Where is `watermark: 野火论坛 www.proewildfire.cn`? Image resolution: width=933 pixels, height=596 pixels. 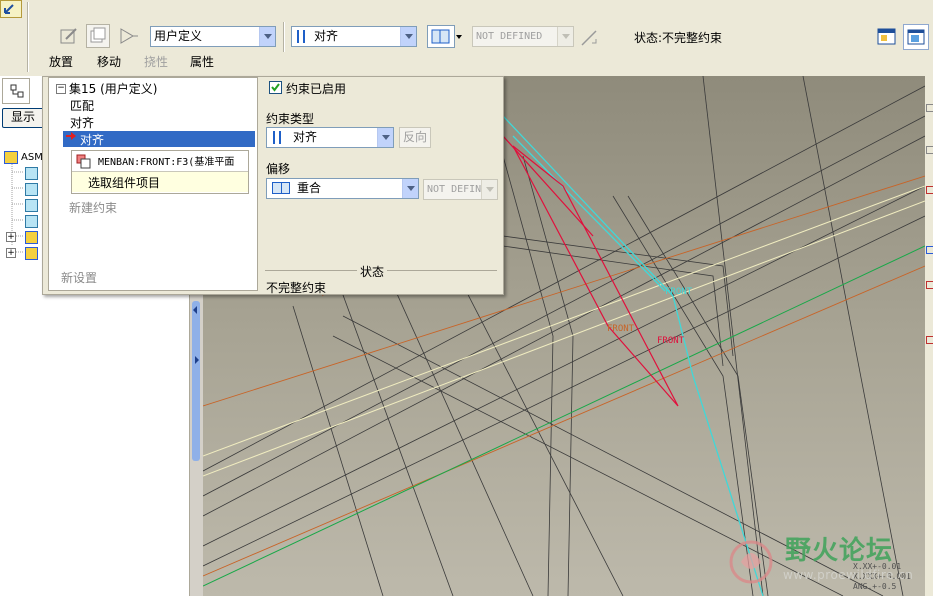
watermark: 野火论坛 www.proewildfire.cn is located at coordinates (823, 561).